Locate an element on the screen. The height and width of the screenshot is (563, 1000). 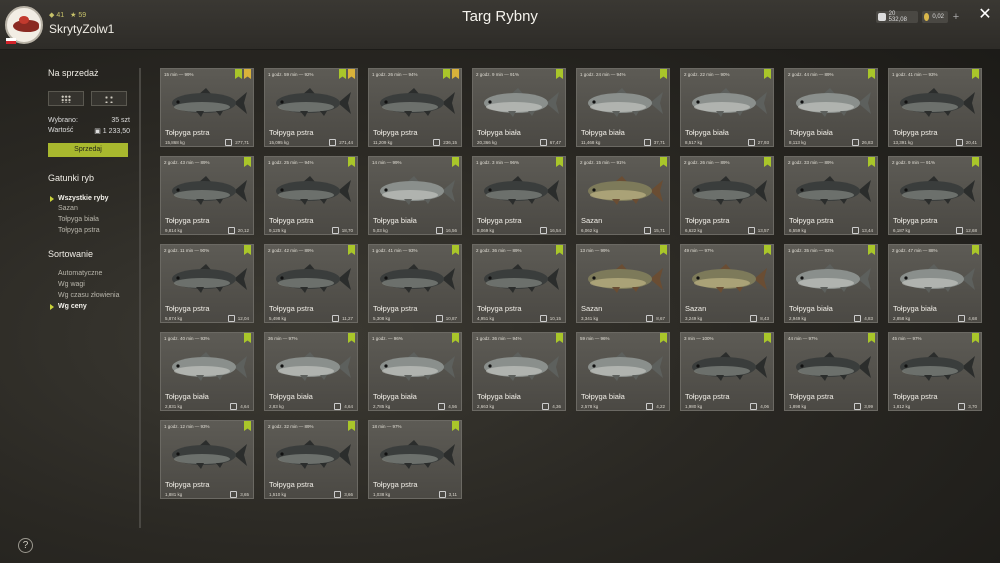
catch-time: 2 godz. 33 min — 89% is located at coordinates (811, 162).